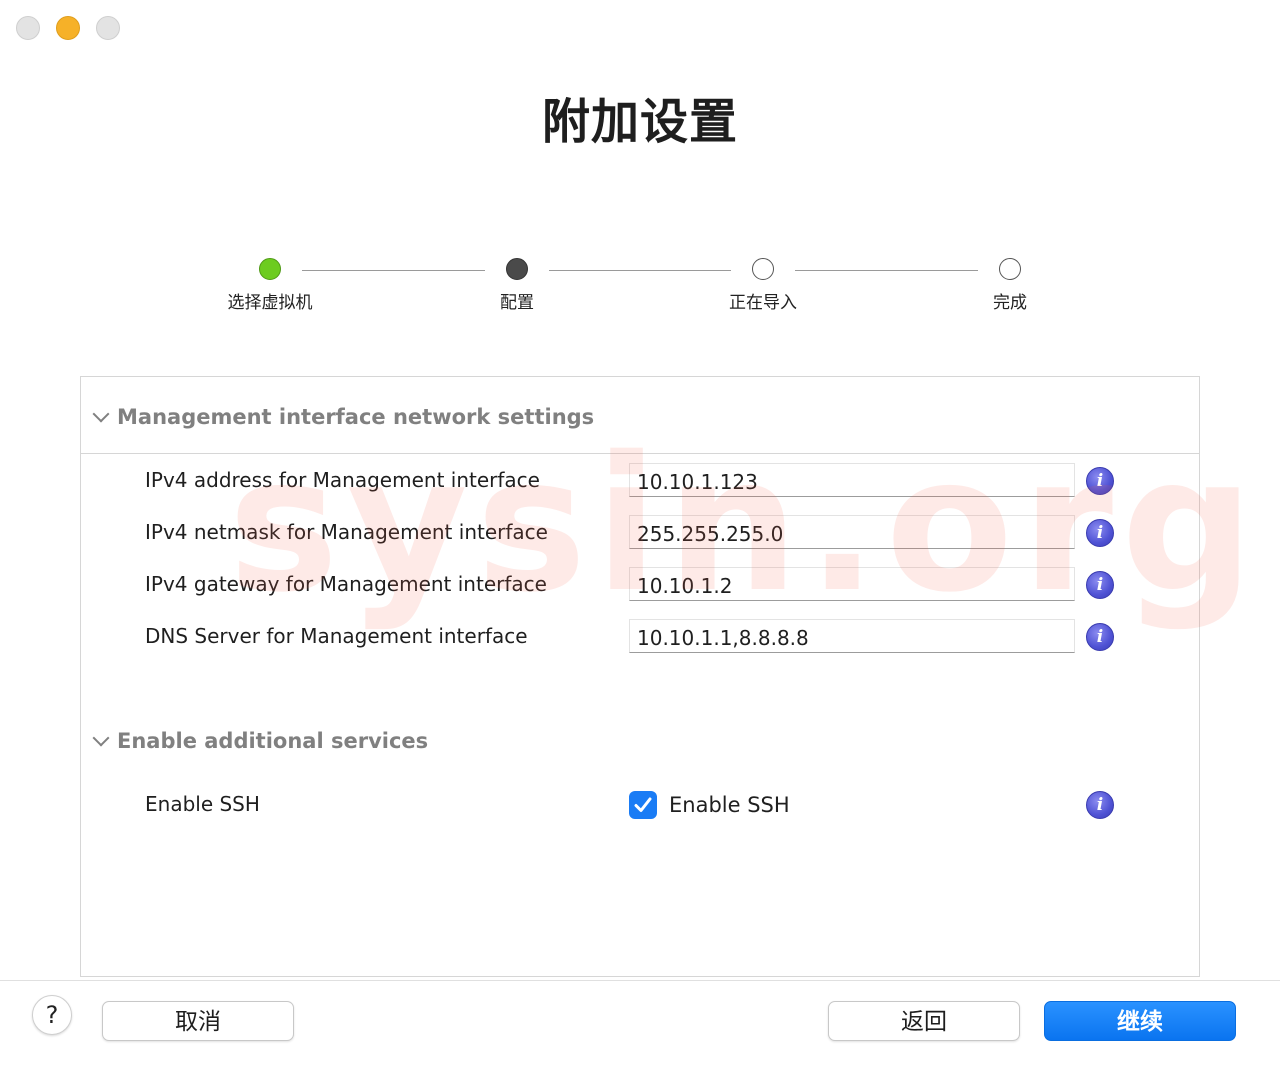 The image size is (1280, 1066). What do you see at coordinates (640, 980) in the screenshot?
I see `footer-divider` at bounding box center [640, 980].